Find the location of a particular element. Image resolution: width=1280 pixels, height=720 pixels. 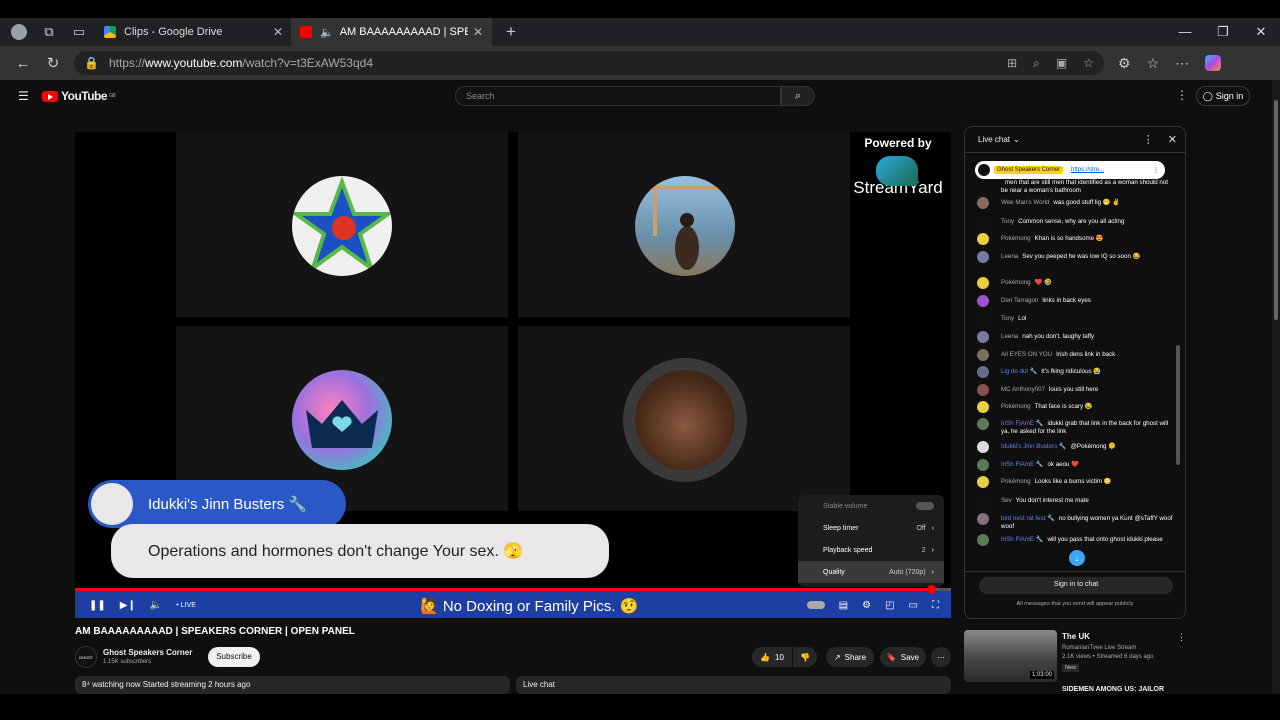

settings-quality: Quality Auto (720p) › is located at coordinates (871, 572).